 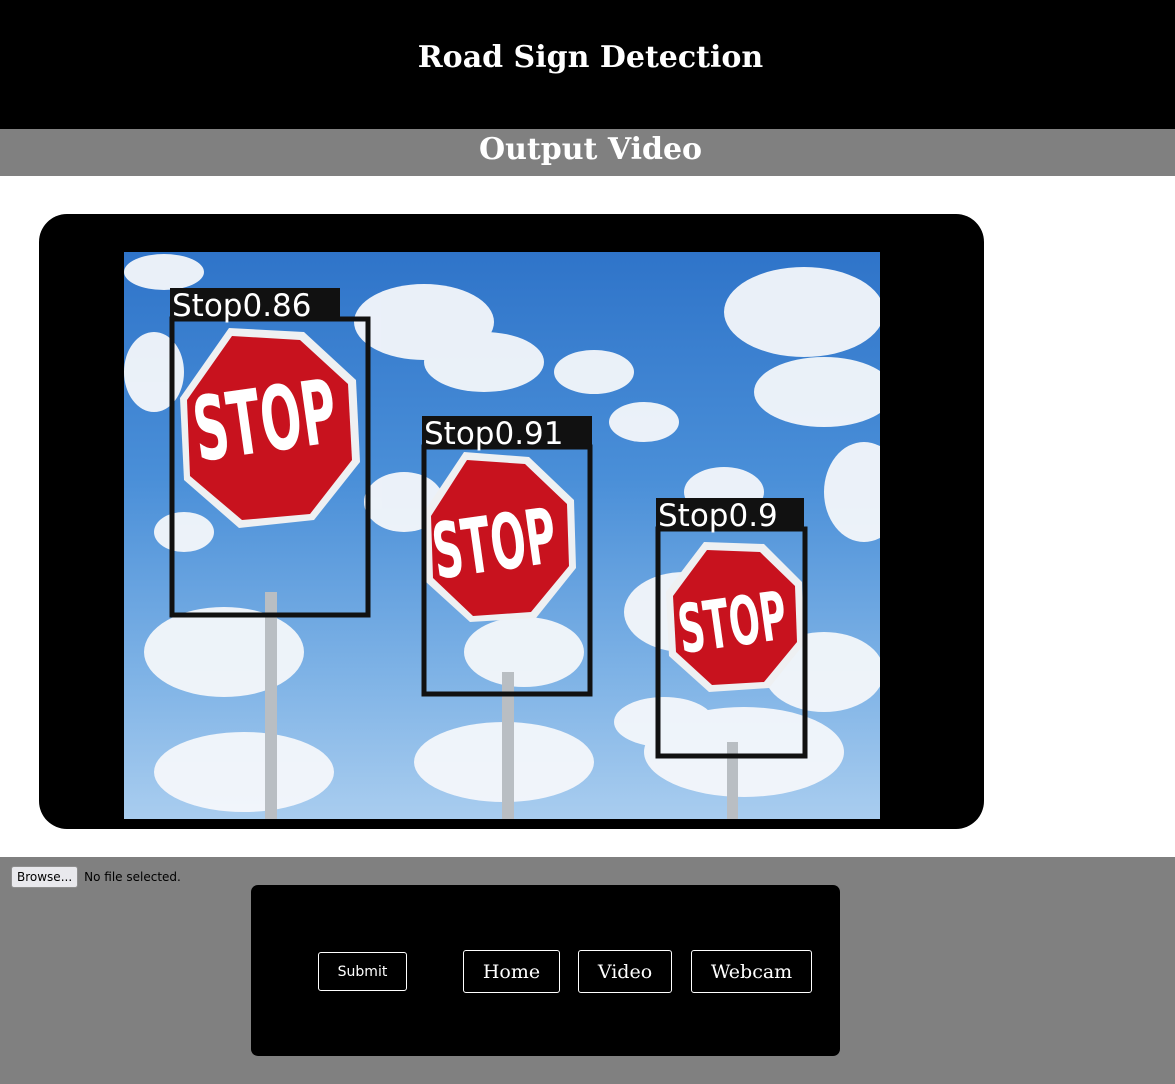 What do you see at coordinates (362, 971) in the screenshot?
I see `submit-button: Submit` at bounding box center [362, 971].